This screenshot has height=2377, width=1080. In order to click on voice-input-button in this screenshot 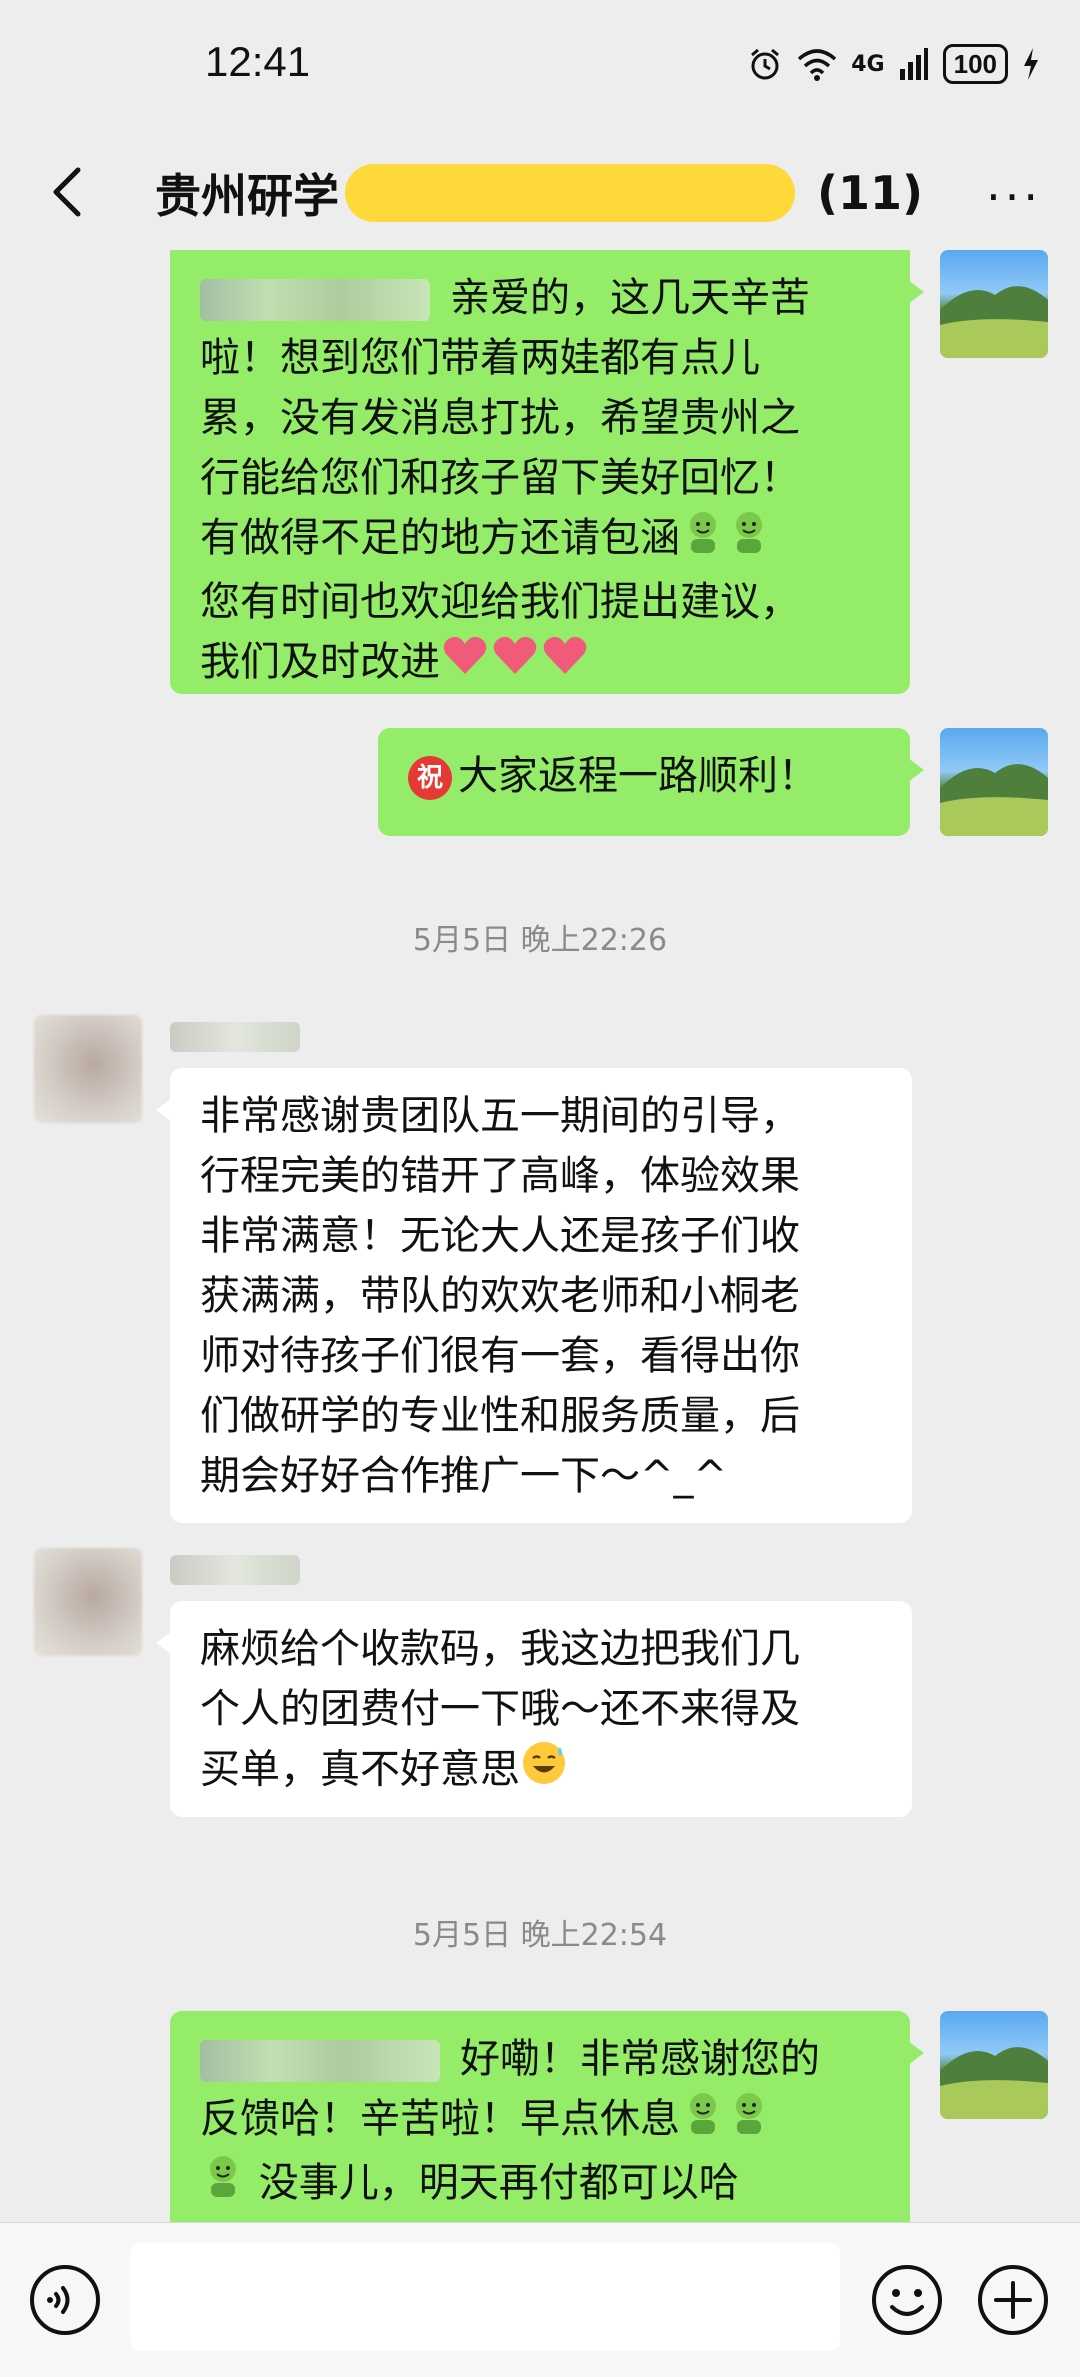, I will do `click(65, 2300)`.